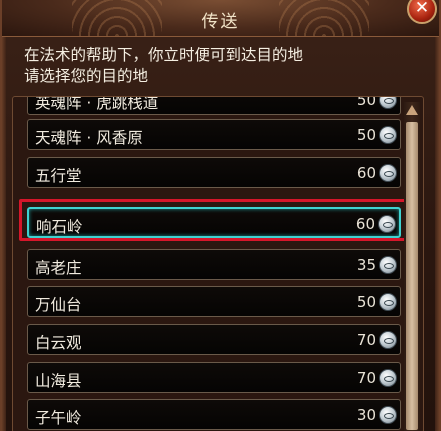 Image resolution: width=441 pixels, height=431 pixels. Describe the element at coordinates (214, 414) in the screenshot. I see `destination-row: 子午岭 30` at that location.